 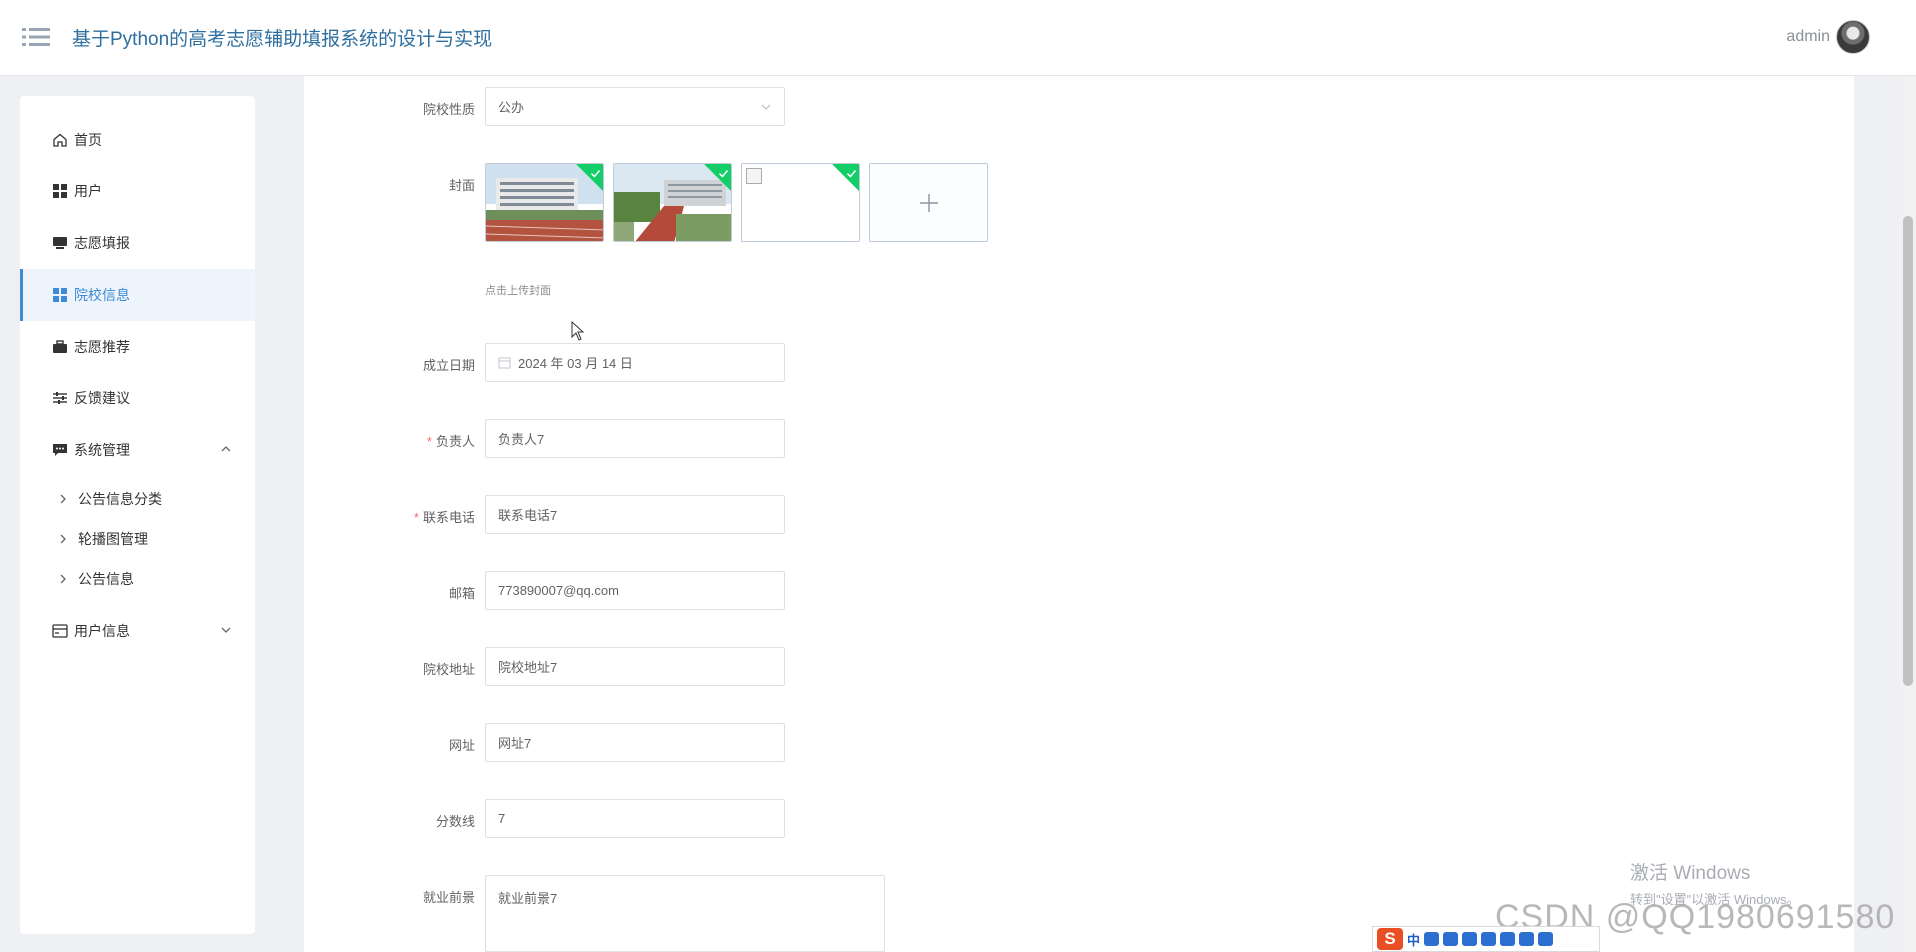 I want to click on ime-toolbar: S 中, so click(x=1486, y=939).